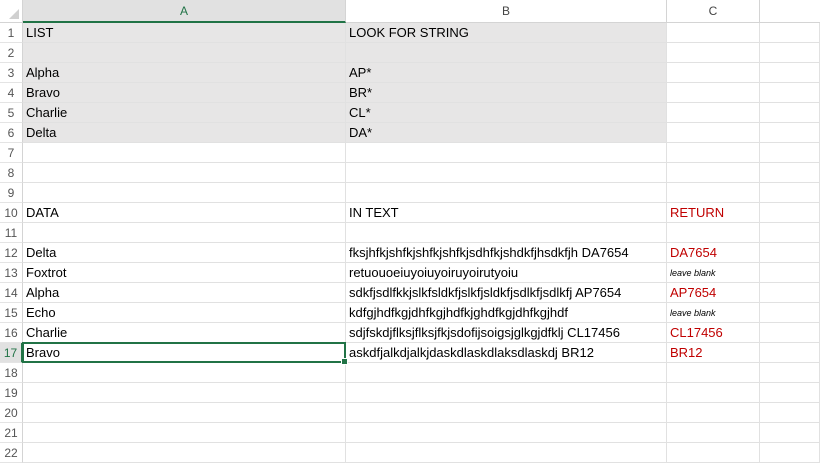  I want to click on cell-c11, so click(713, 233).